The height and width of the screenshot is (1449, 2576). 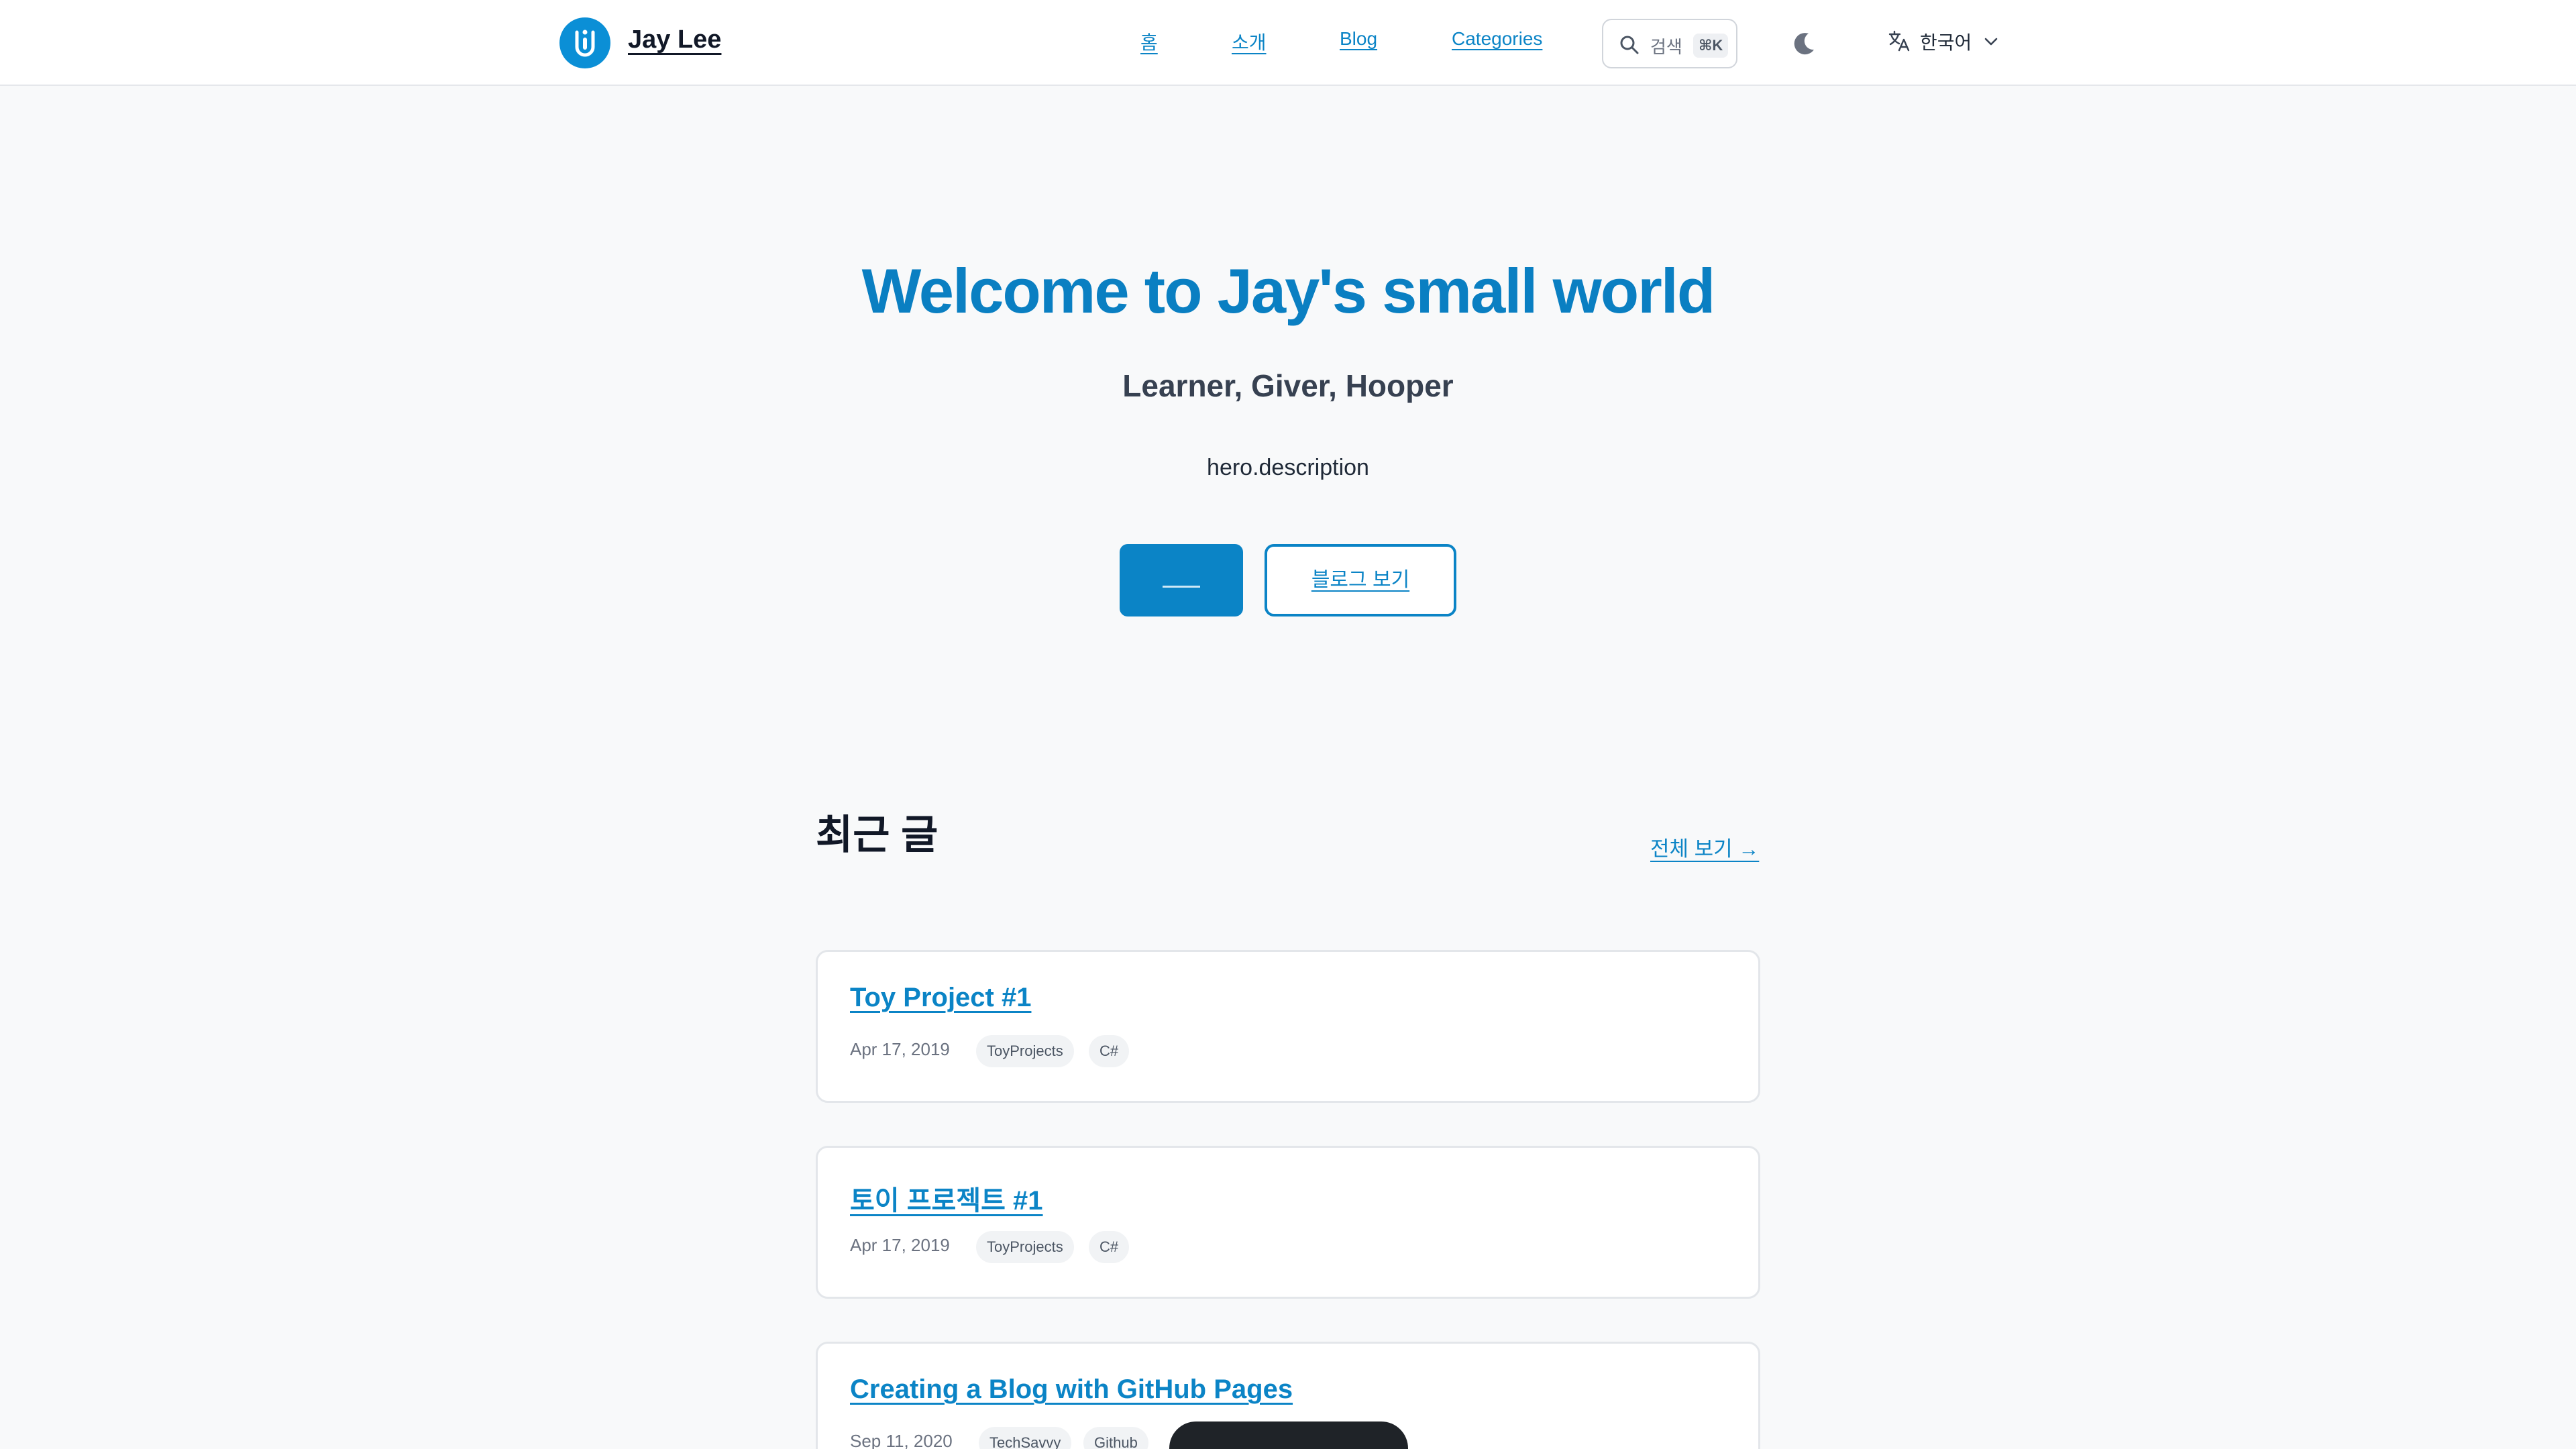 I want to click on post-title: Toy Project #1, so click(x=940, y=998).